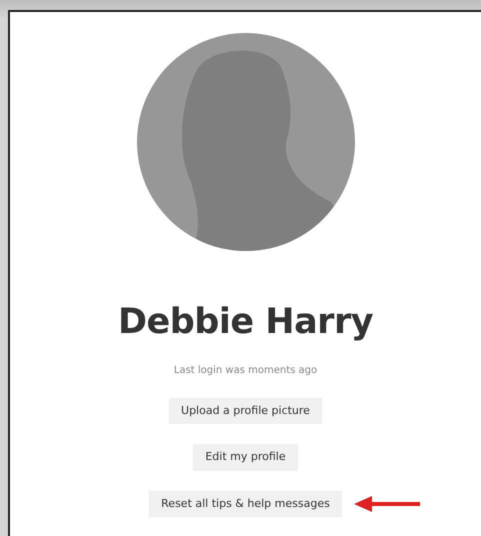 This screenshot has height=536, width=481. Describe the element at coordinates (245, 411) in the screenshot. I see `profile-button: Upload a profile picture` at that location.